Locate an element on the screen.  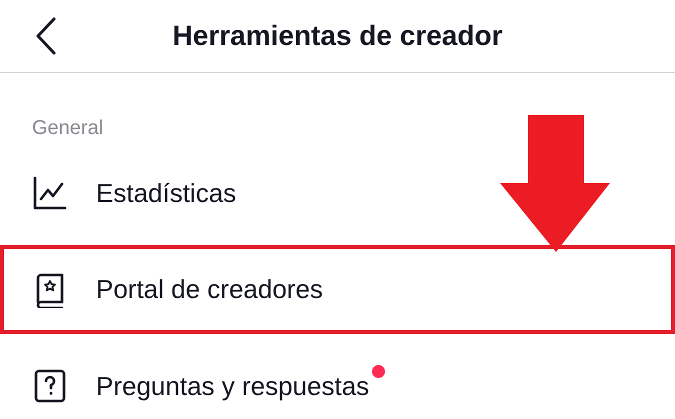
page-title: Herramientas de creador is located at coordinates (338, 36).